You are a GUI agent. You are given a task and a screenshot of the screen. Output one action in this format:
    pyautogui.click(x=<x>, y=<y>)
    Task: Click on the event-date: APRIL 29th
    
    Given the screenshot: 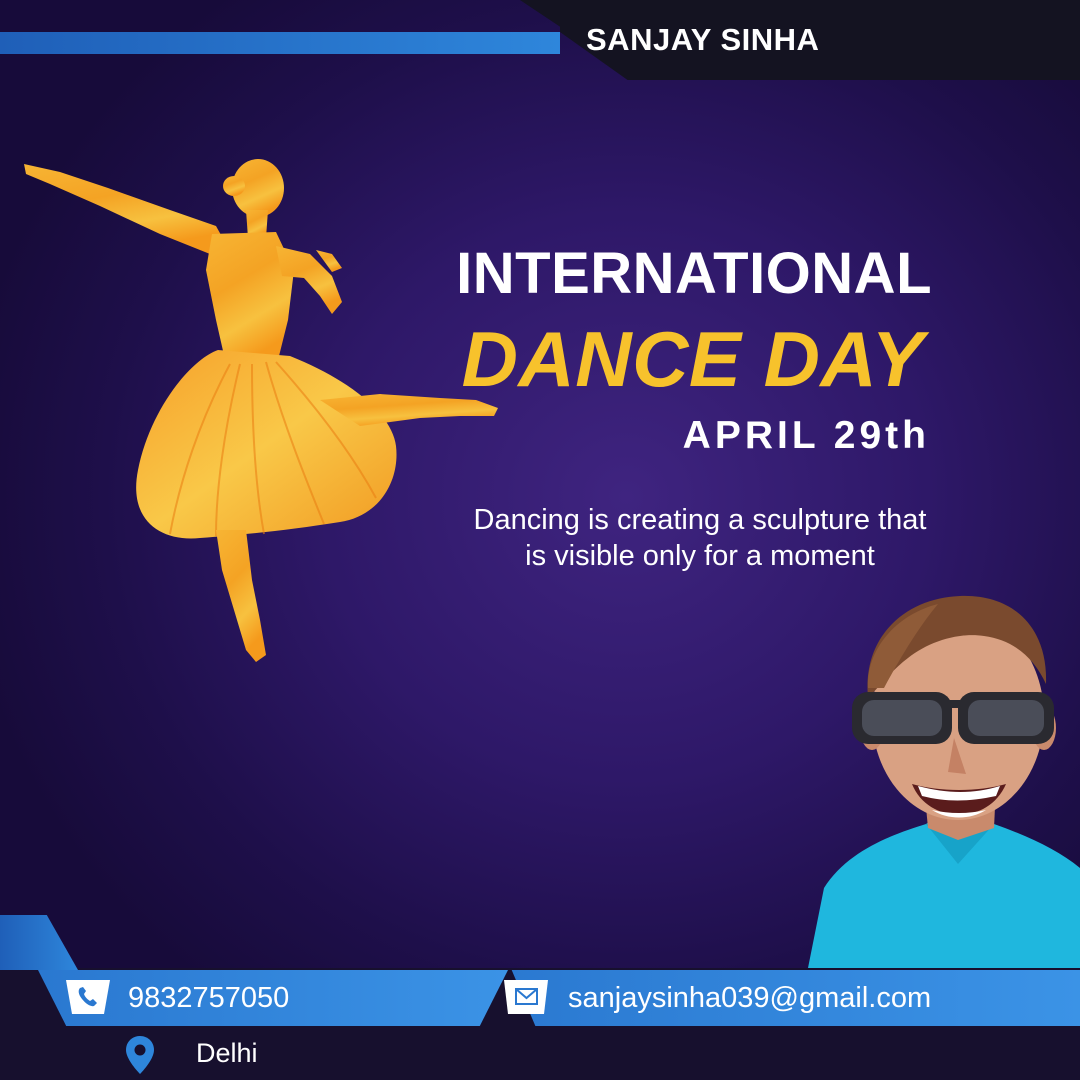 What is the action you would take?
    pyautogui.click(x=806, y=435)
    